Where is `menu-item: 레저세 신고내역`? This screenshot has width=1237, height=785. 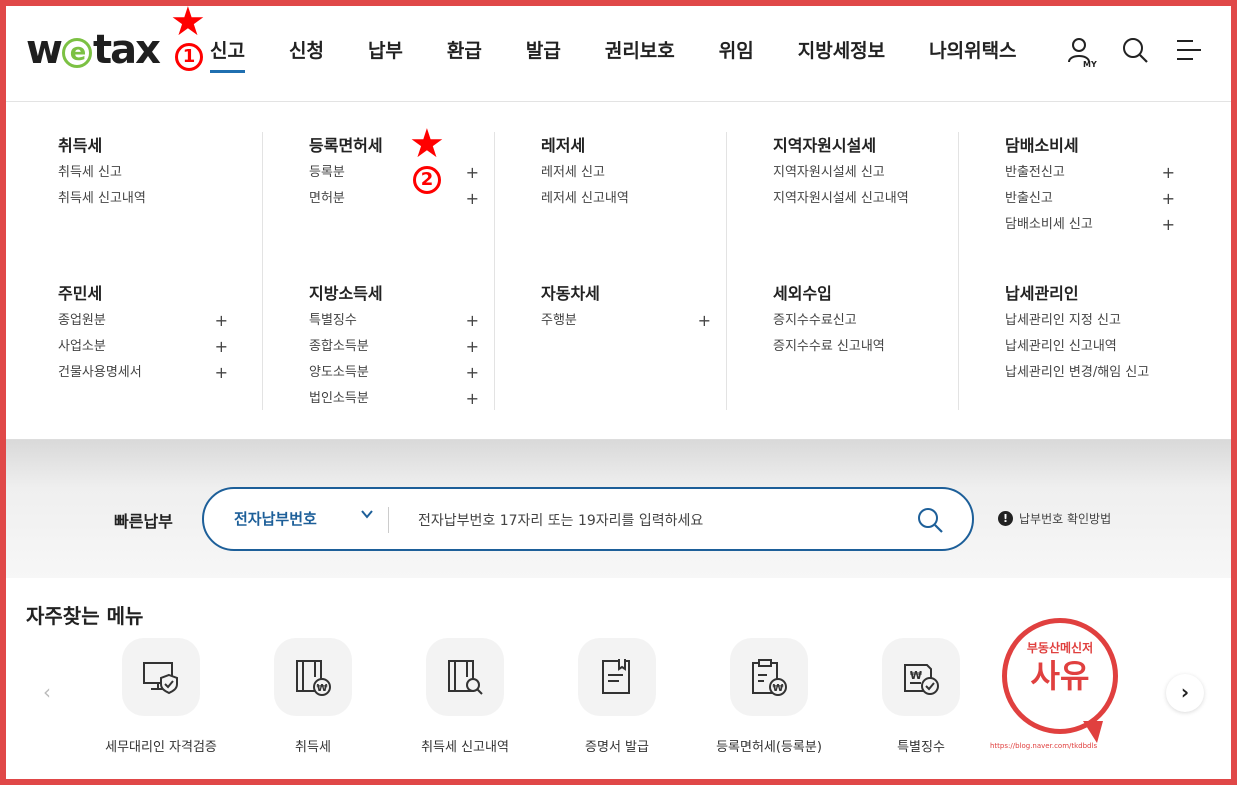
menu-item: 레저세 신고내역 is located at coordinates (626, 199).